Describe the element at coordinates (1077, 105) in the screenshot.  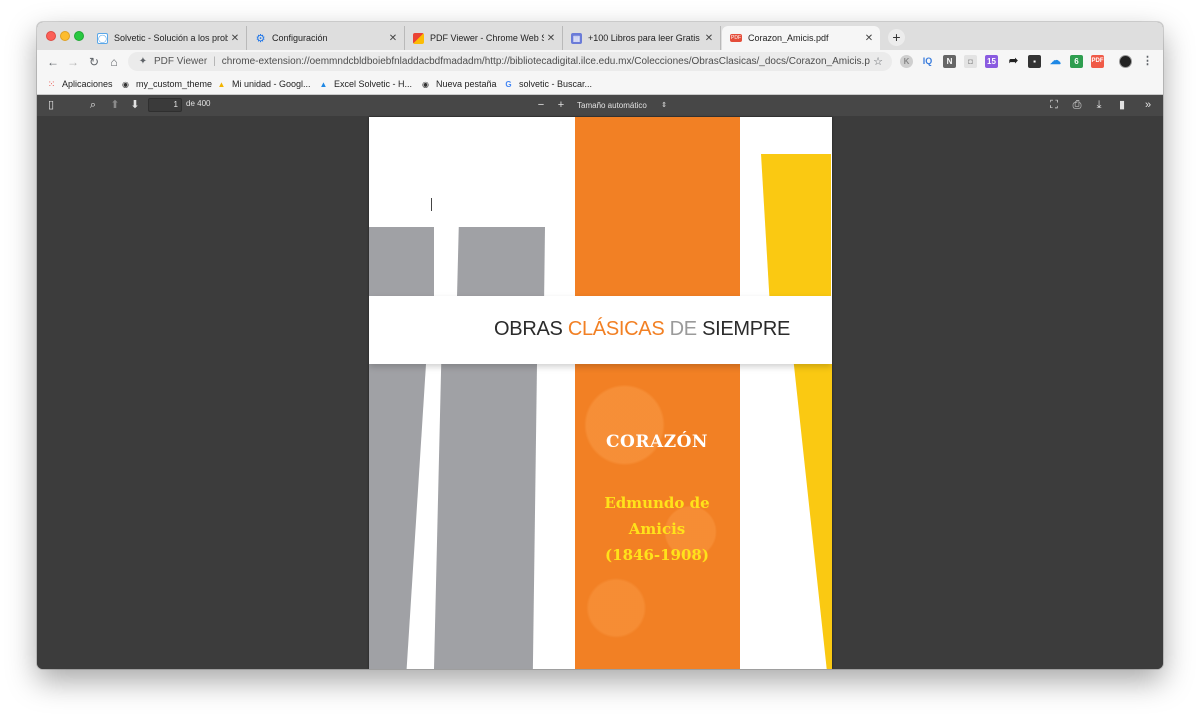
I see `print-icon: ⎙` at that location.